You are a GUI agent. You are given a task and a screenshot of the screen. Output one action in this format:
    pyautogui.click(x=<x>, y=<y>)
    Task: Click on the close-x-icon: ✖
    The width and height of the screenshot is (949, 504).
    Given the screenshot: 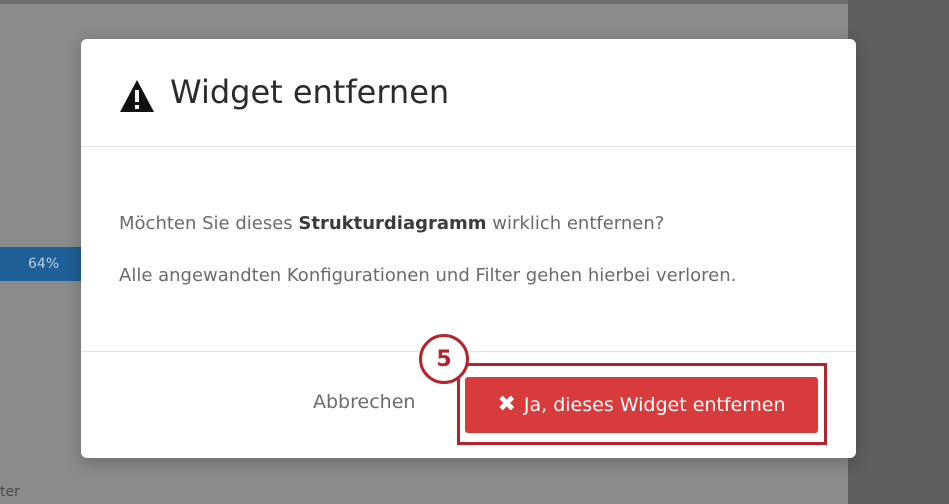 What is the action you would take?
    pyautogui.click(x=506, y=404)
    